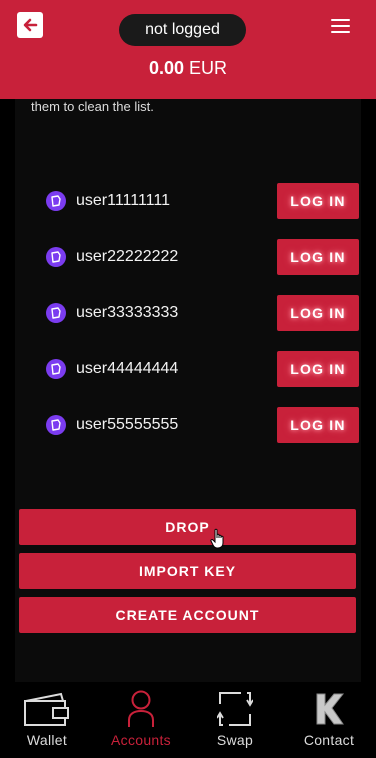 The image size is (376, 758). Describe the element at coordinates (330, 709) in the screenshot. I see `k-logo-icon` at that location.